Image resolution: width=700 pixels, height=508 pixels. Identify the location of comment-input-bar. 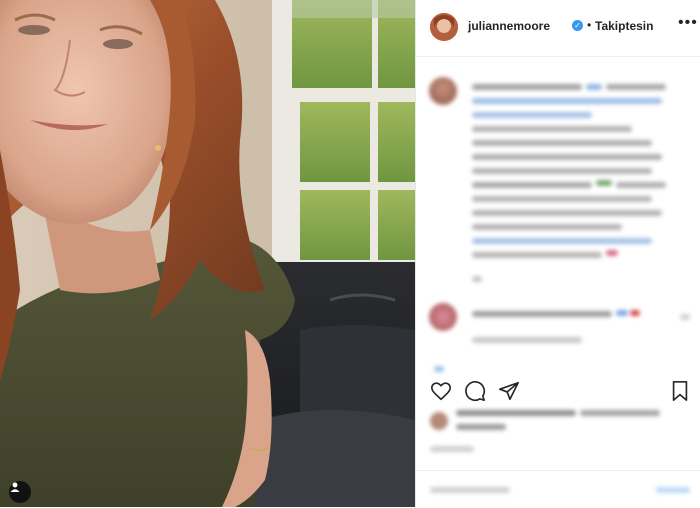
(558, 489).